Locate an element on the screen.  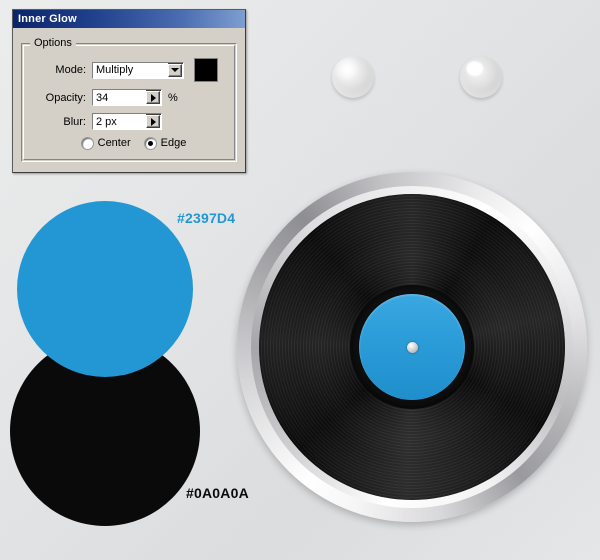
opacity-input: 34 is located at coordinates (127, 97).